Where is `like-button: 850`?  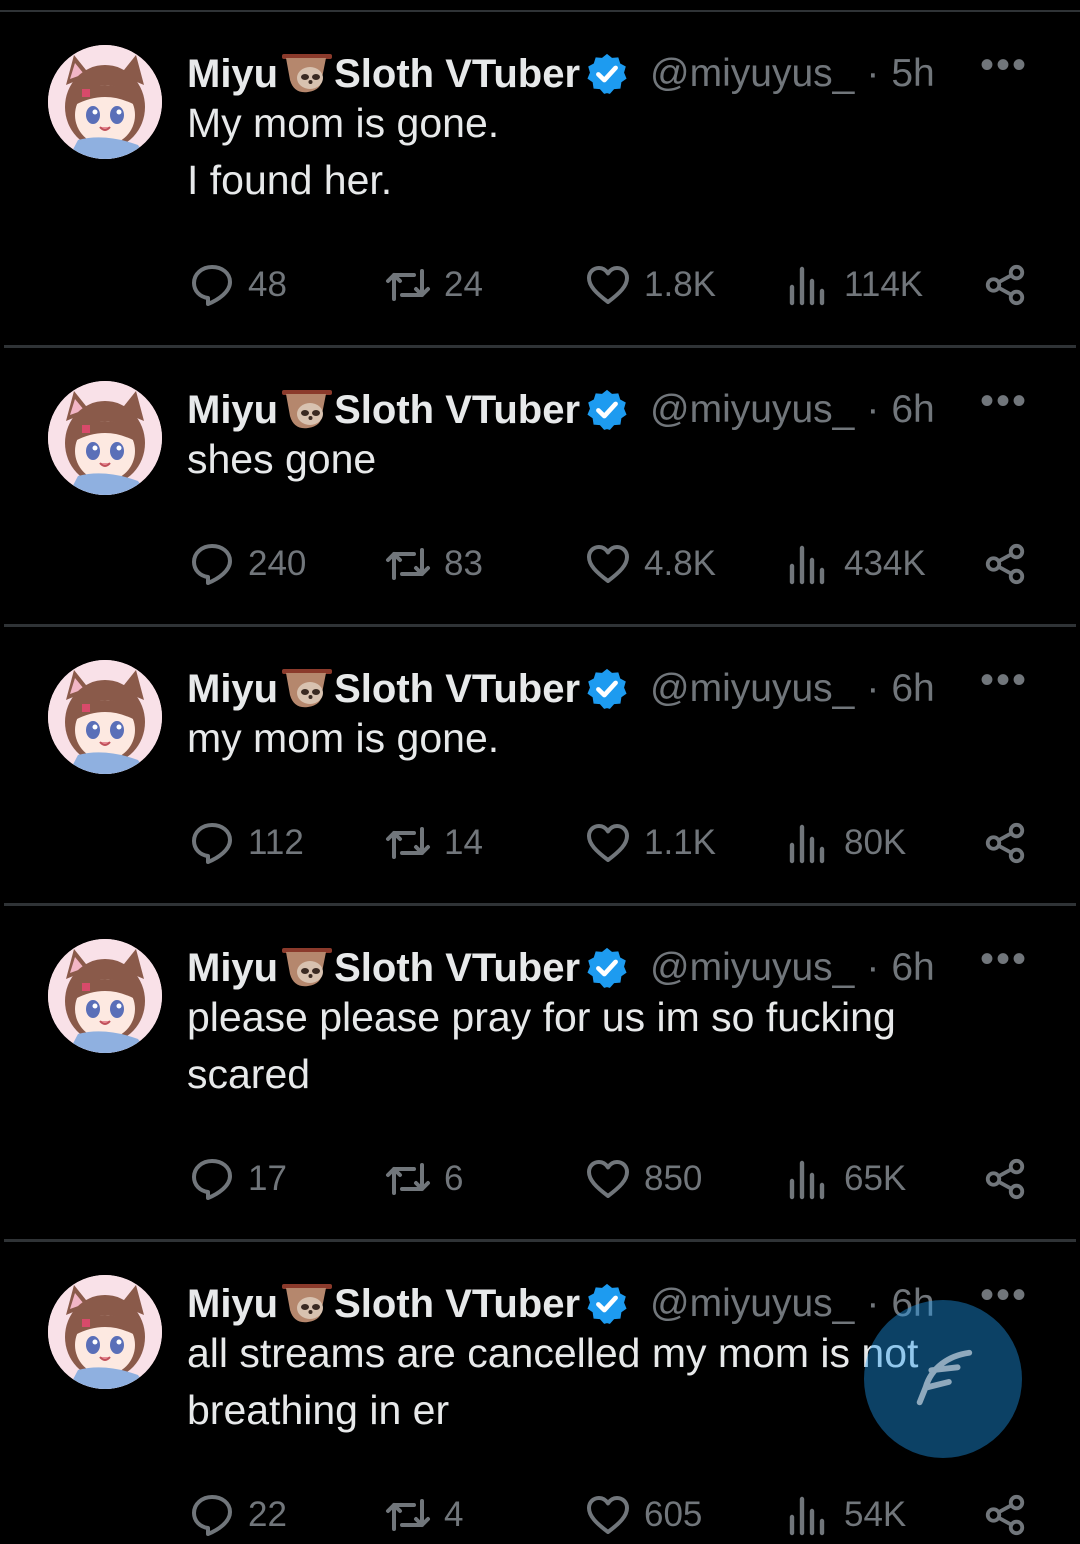
like-button: 850 is located at coordinates (643, 1179).